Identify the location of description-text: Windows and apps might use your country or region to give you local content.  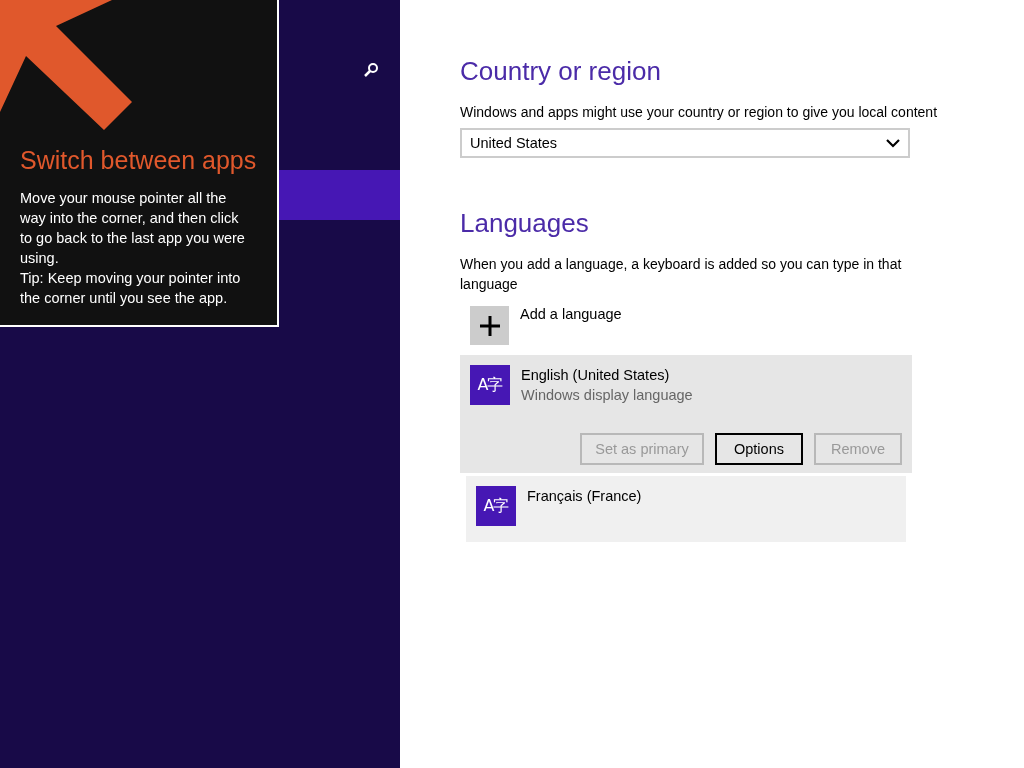
(699, 112).